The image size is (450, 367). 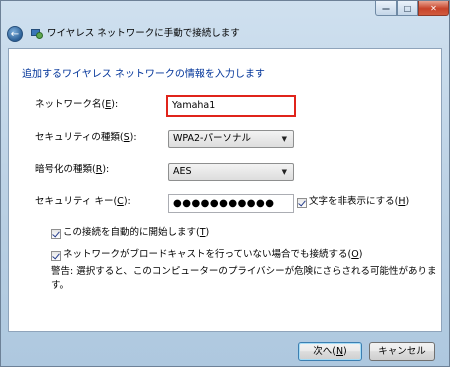 I want to click on hide-chars-checkbox, so click(x=302, y=203).